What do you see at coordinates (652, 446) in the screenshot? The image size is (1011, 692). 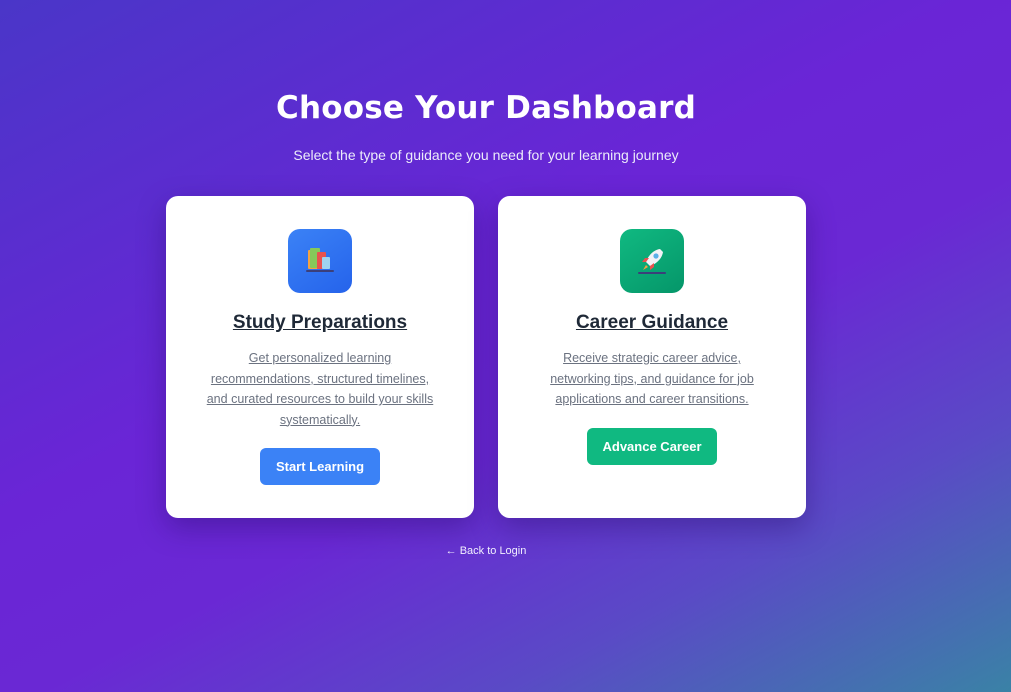 I see `advance-career-button: Advance Career` at bounding box center [652, 446].